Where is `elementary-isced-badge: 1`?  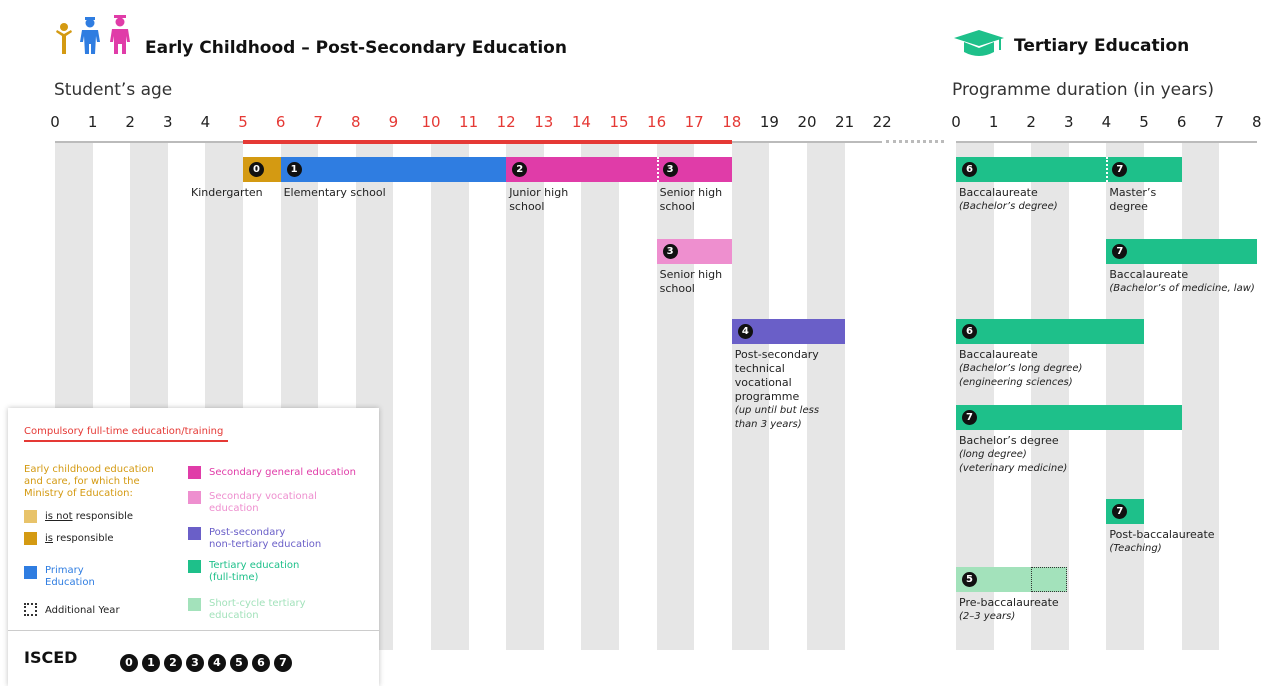 elementary-isced-badge: 1 is located at coordinates (294, 169).